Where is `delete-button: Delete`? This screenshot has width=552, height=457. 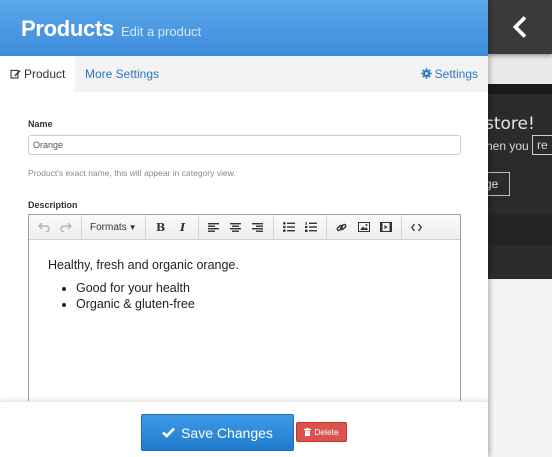 delete-button: Delete is located at coordinates (321, 432).